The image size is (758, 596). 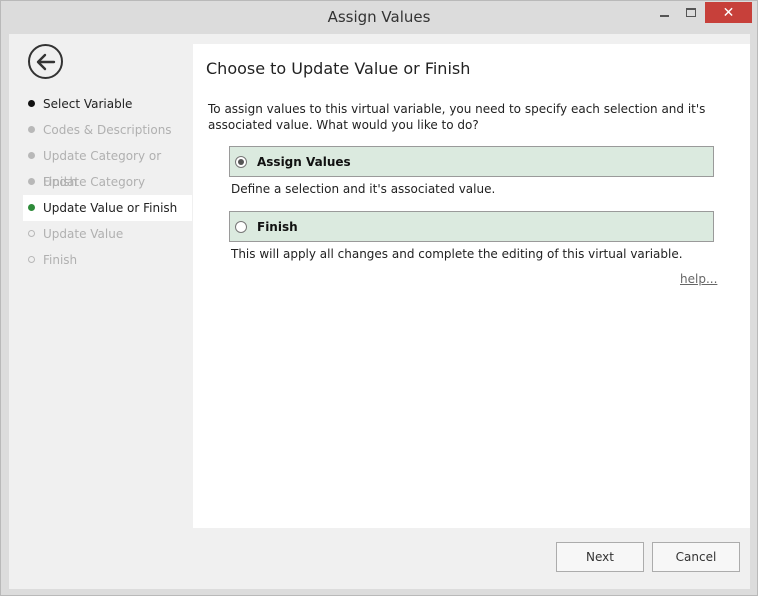 I want to click on back-arrow-icon, so click(x=45, y=61).